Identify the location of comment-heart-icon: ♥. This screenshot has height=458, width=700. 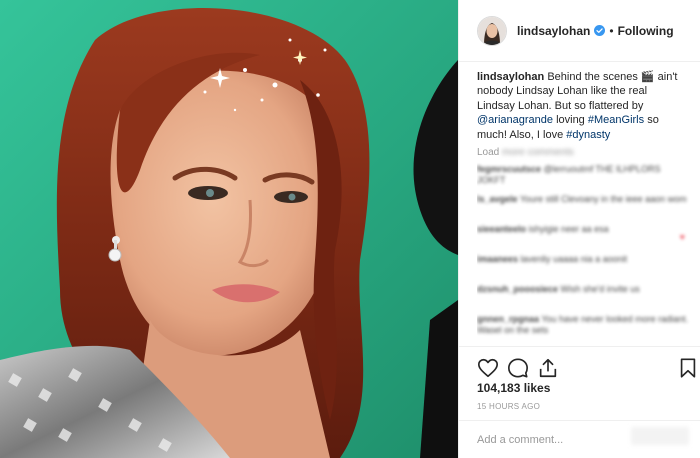
(682, 237).